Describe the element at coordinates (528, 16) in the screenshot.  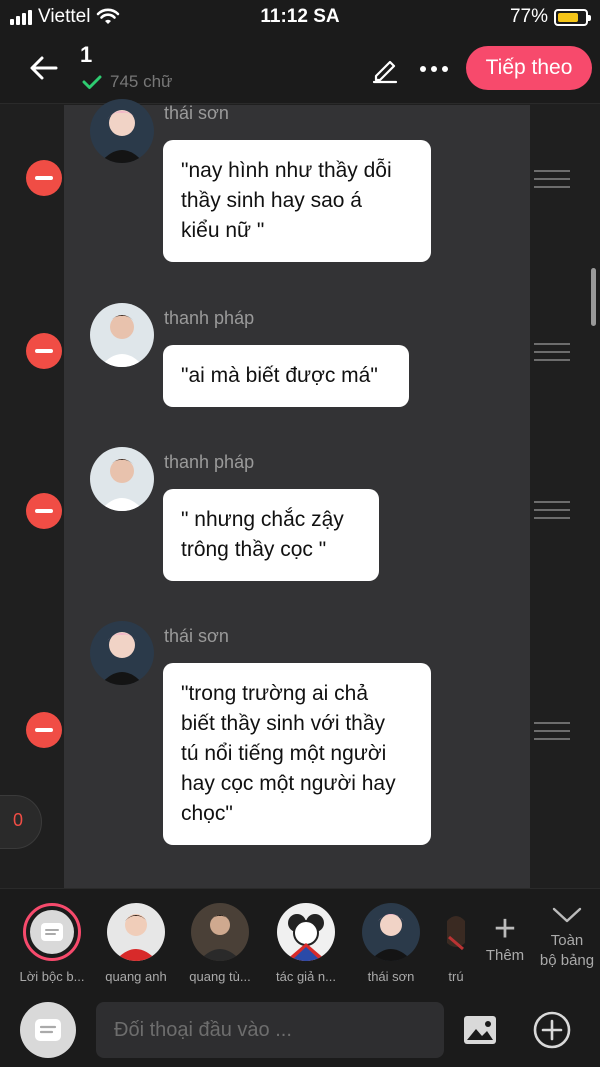
I see `battery-percent: 77%` at that location.